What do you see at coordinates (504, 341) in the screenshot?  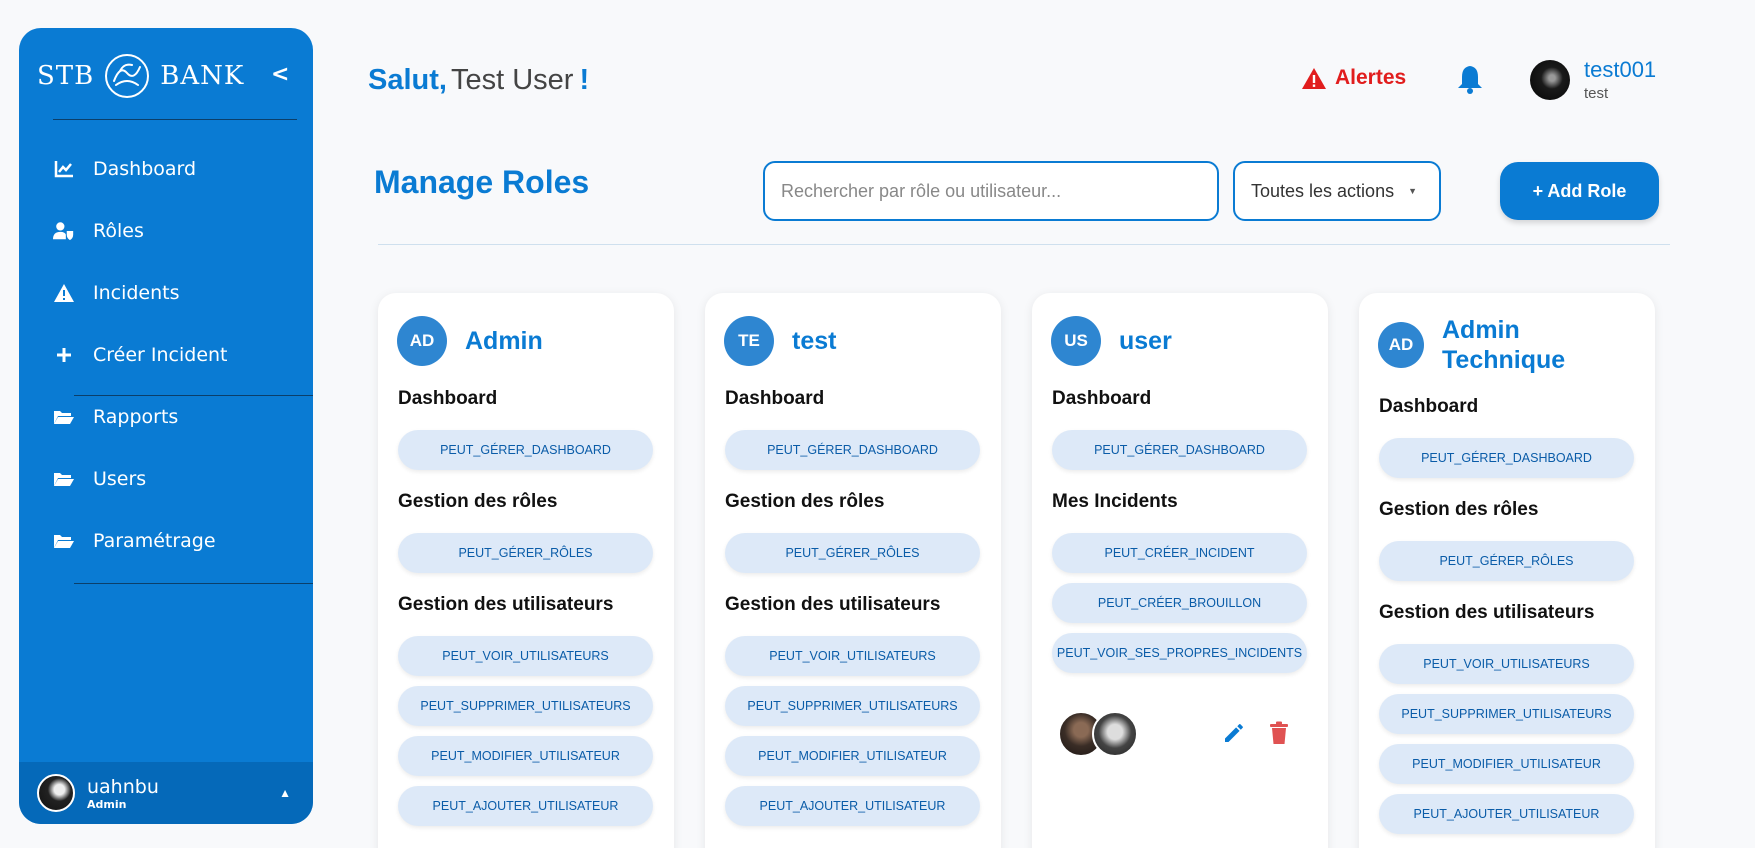 I see `role-name: Admin` at bounding box center [504, 341].